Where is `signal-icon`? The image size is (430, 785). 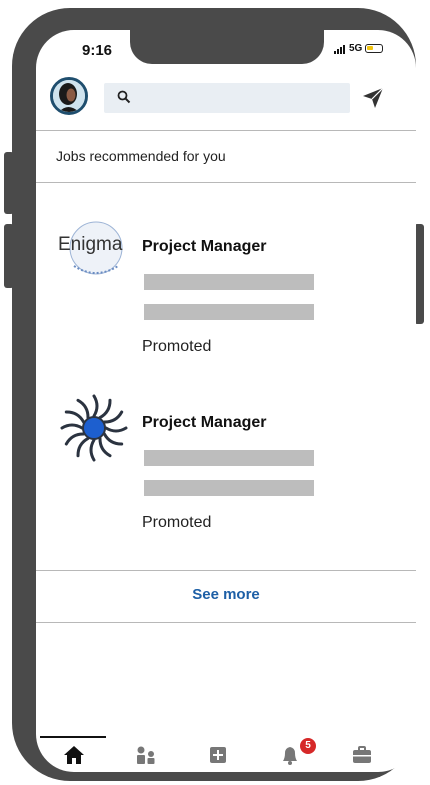 signal-icon is located at coordinates (339, 49).